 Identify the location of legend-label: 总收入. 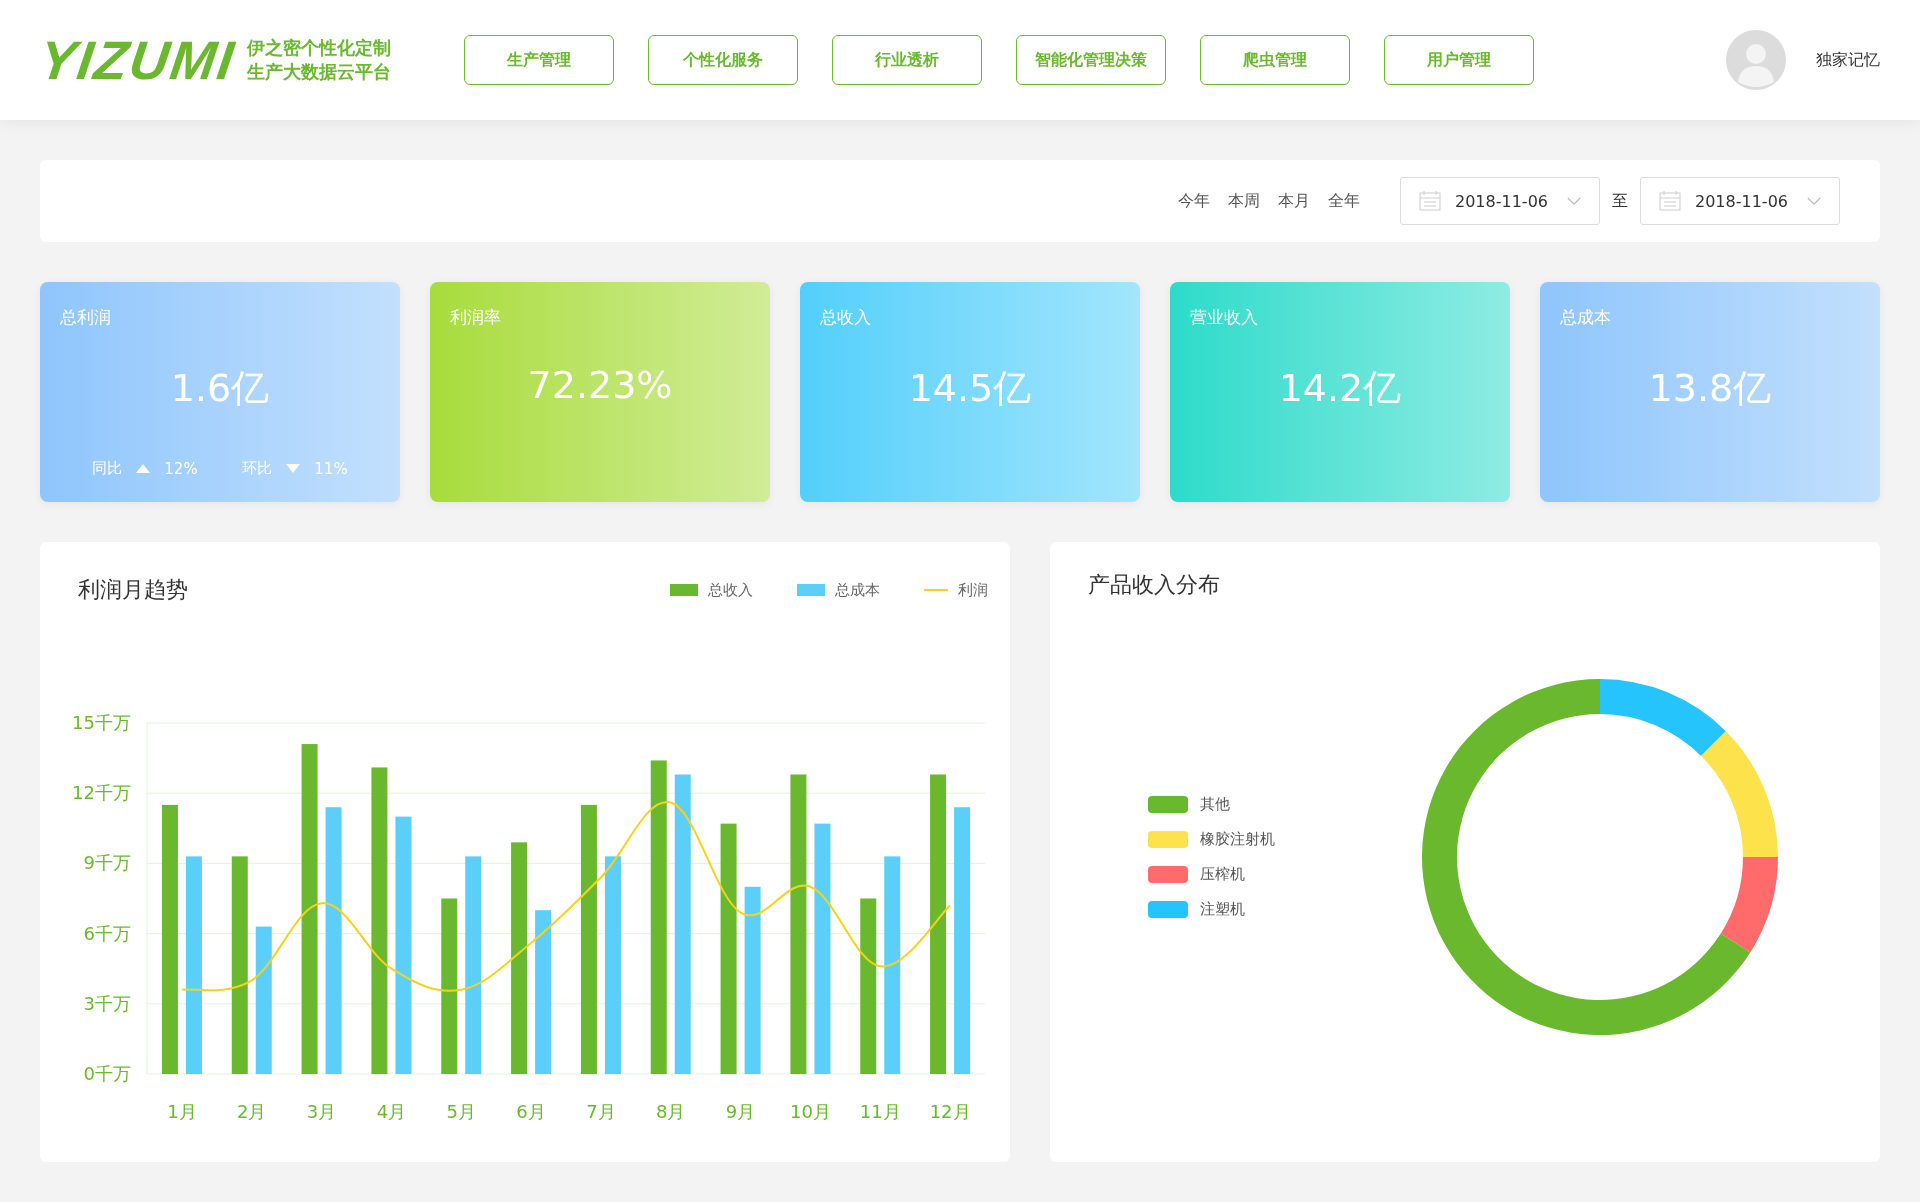
(730, 590).